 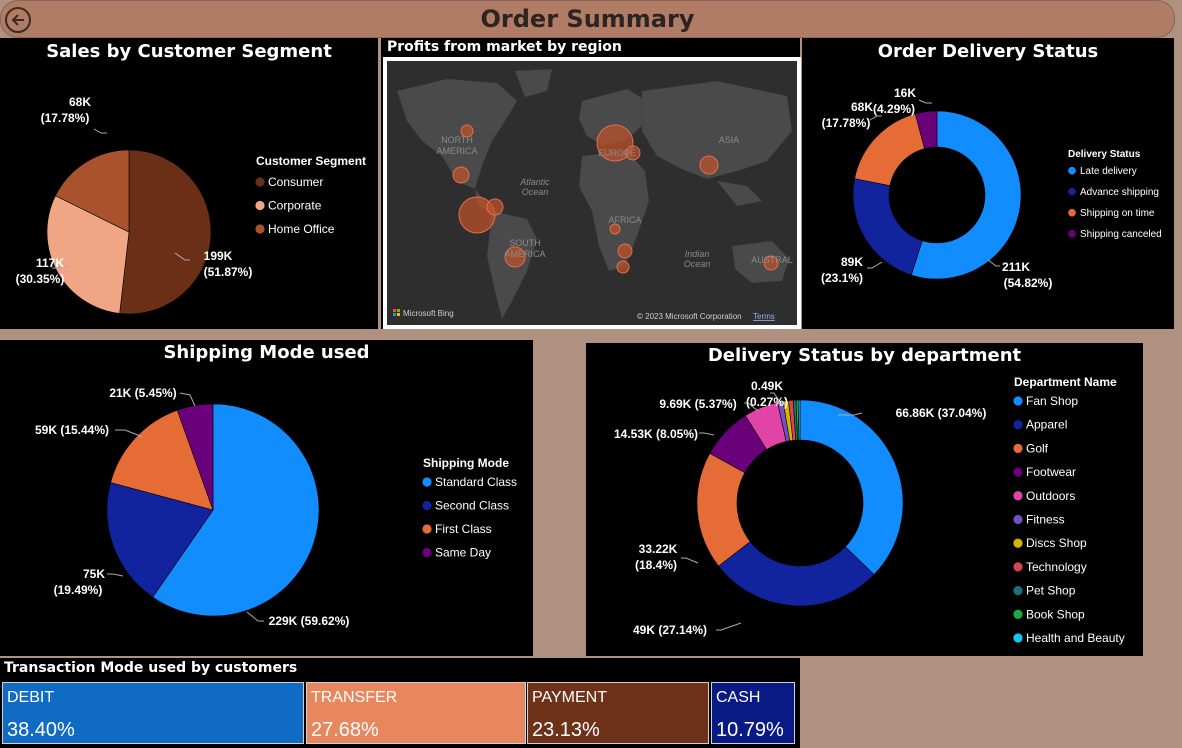 What do you see at coordinates (1108, 171) in the screenshot?
I see `delivery-legend-item-late-delivery: Late delivery` at bounding box center [1108, 171].